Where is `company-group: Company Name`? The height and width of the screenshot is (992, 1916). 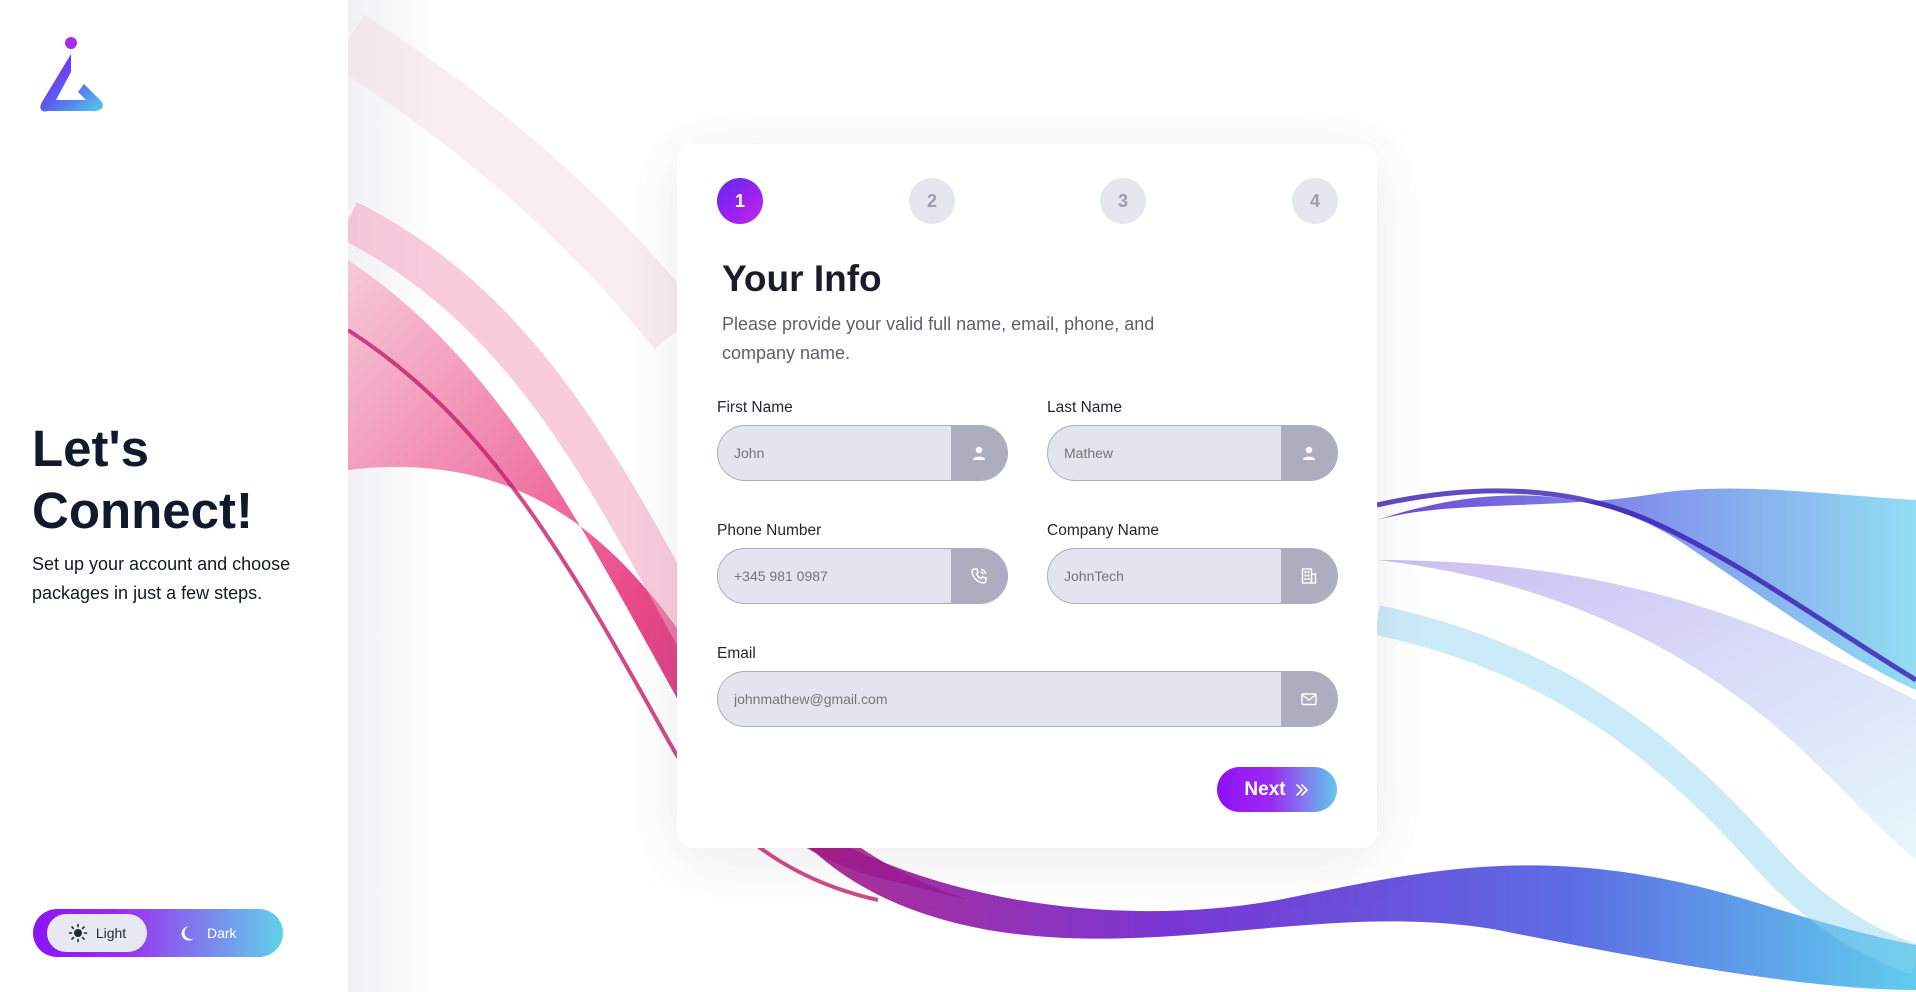
company-group: Company Name is located at coordinates (1192, 563).